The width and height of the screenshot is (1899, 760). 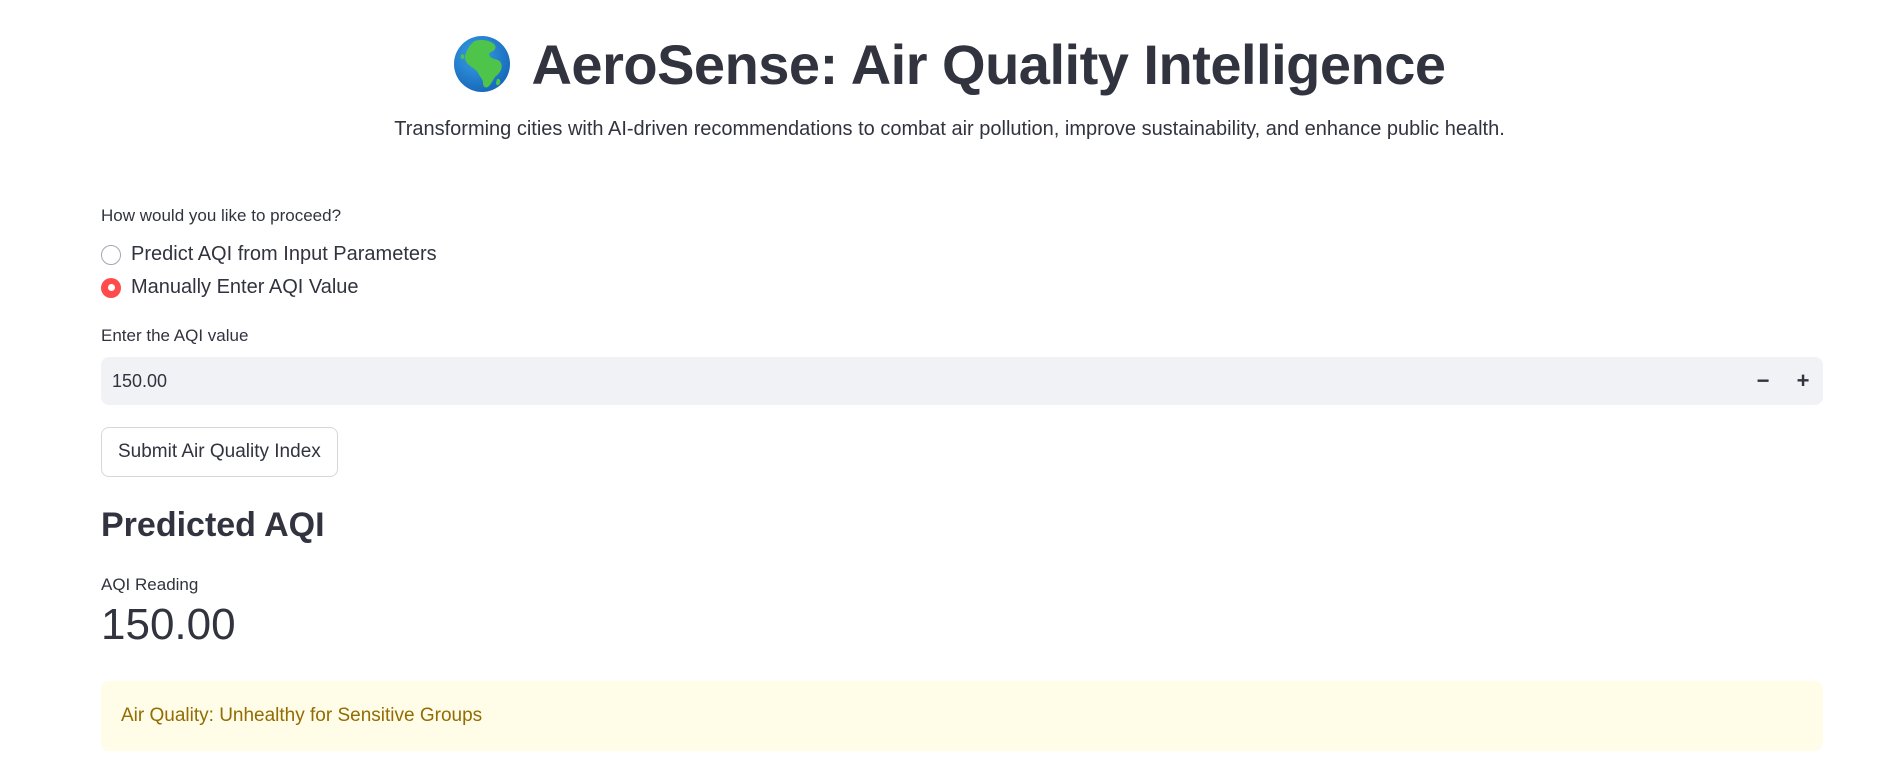 What do you see at coordinates (922, 381) in the screenshot?
I see `aqi-value-field` at bounding box center [922, 381].